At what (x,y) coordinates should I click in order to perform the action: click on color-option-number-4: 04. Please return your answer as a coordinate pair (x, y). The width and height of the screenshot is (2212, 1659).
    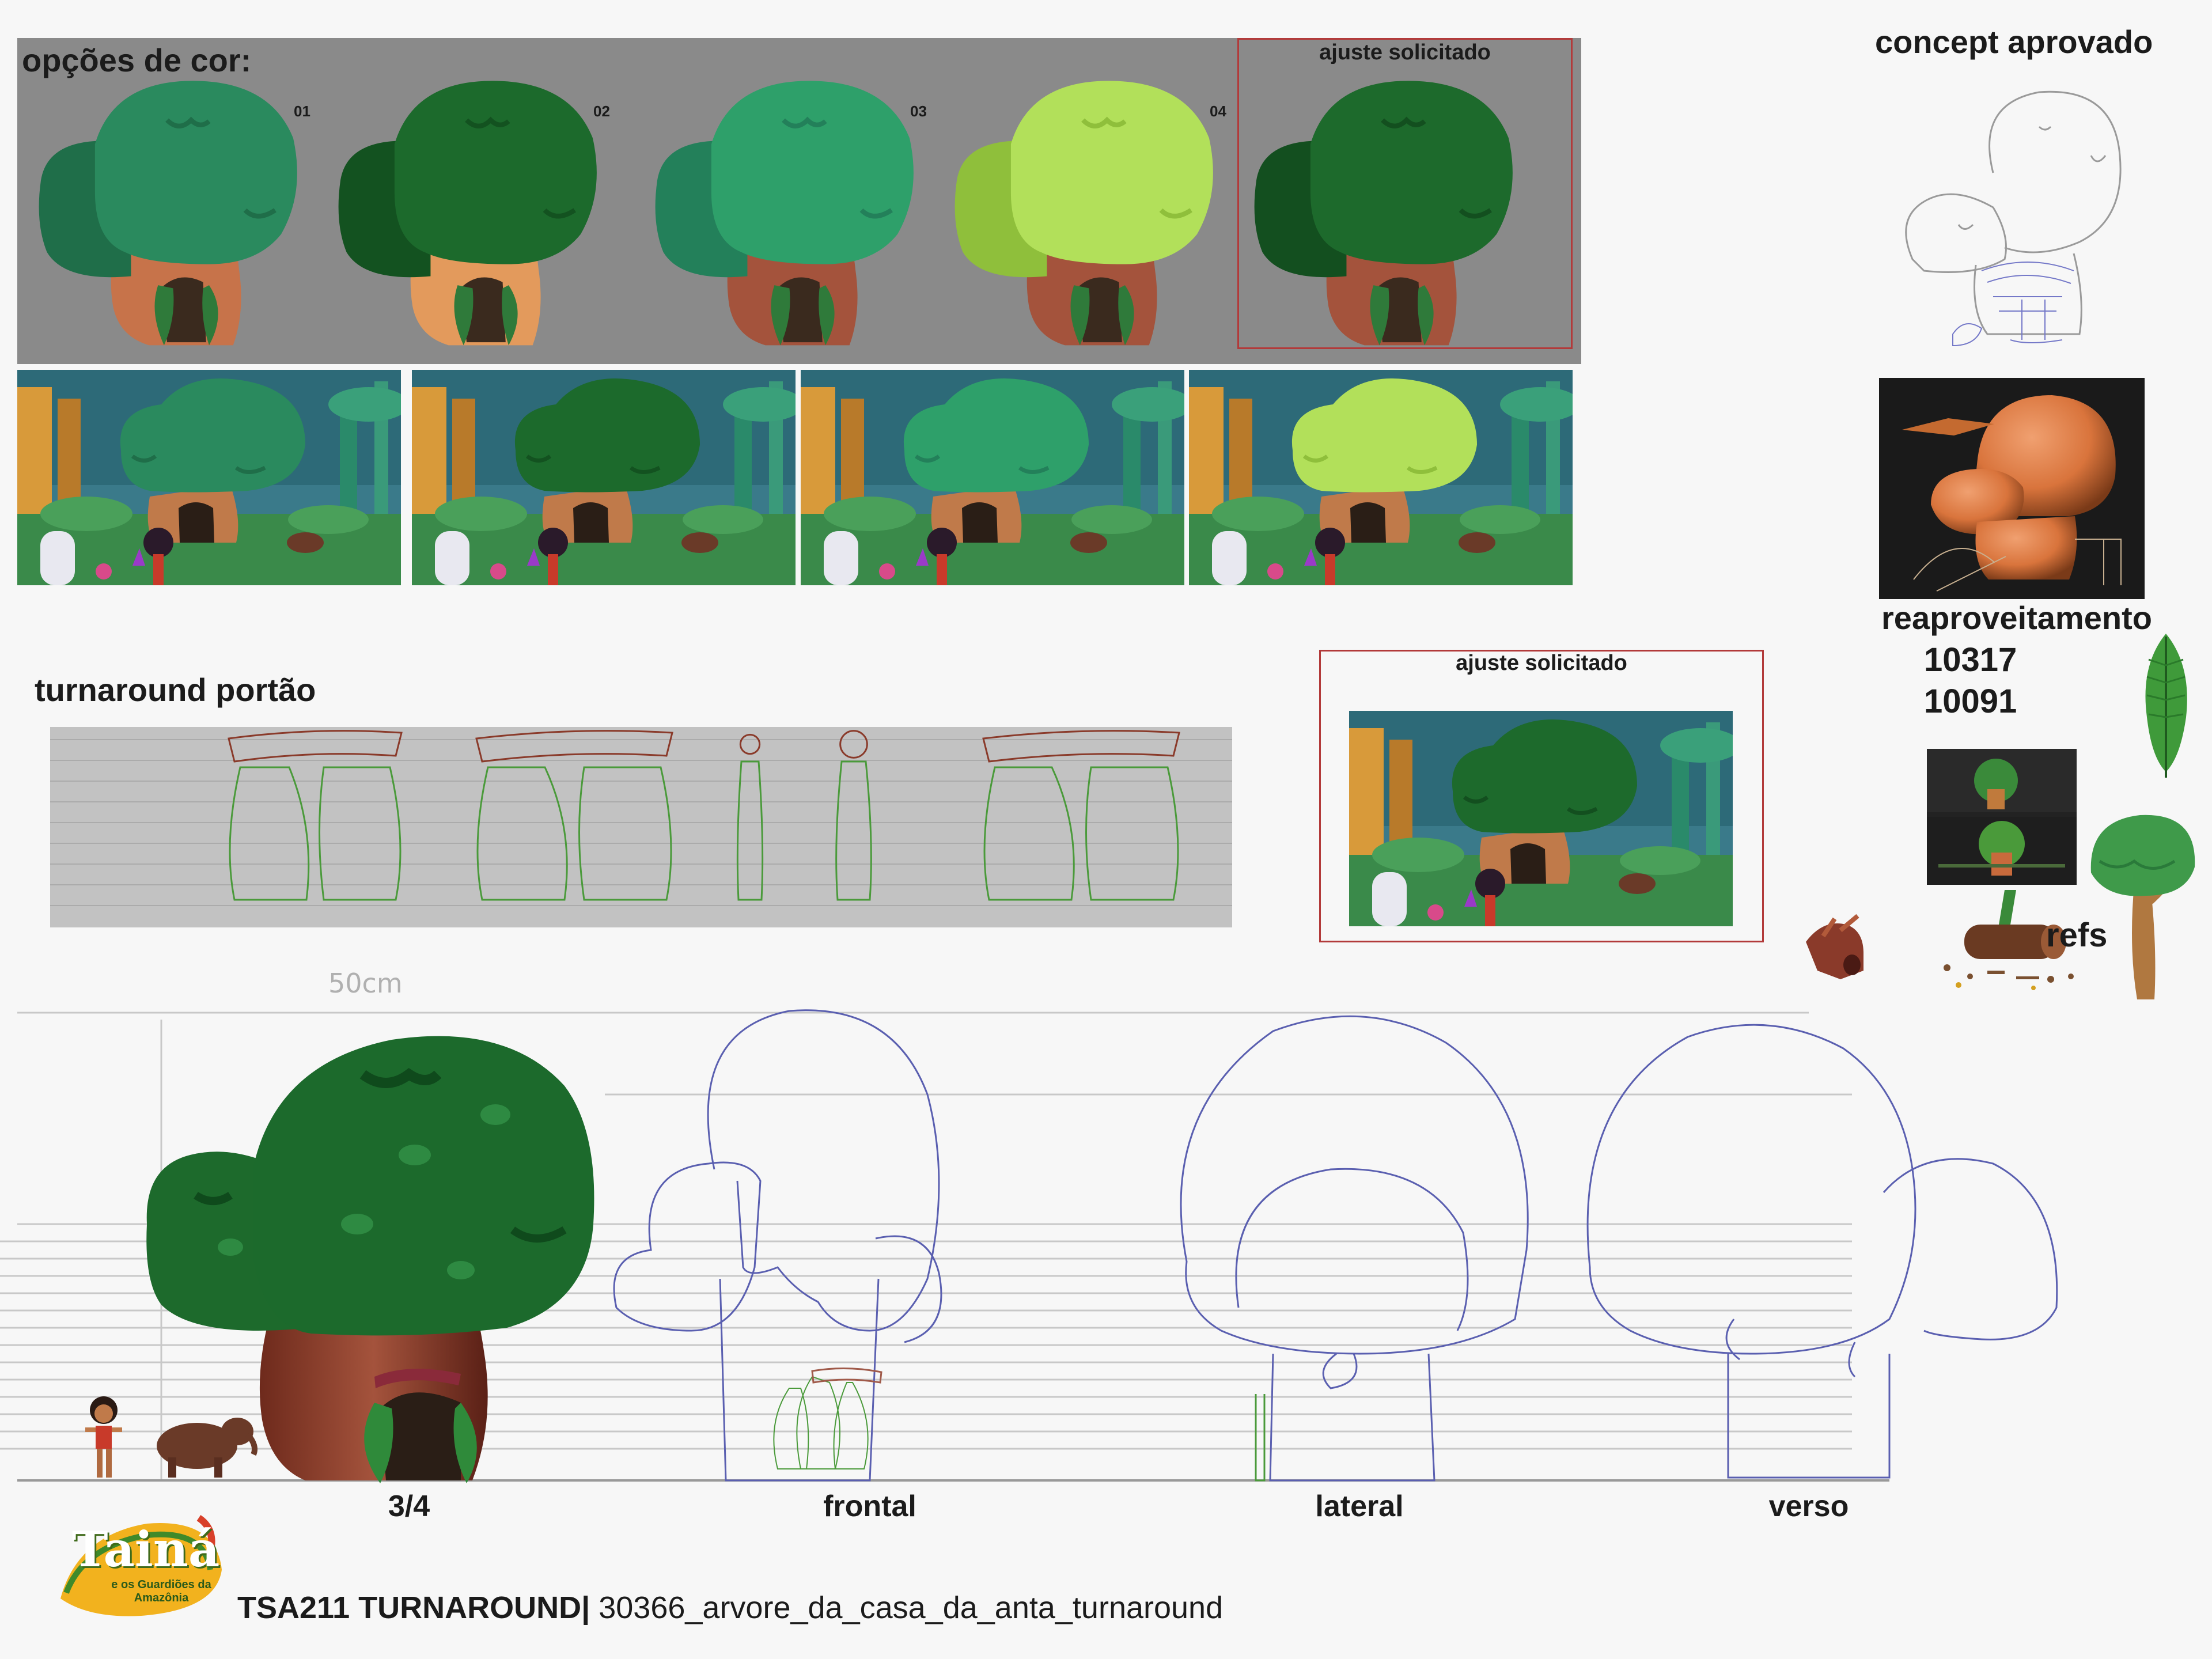
    Looking at the image, I should click on (1218, 111).